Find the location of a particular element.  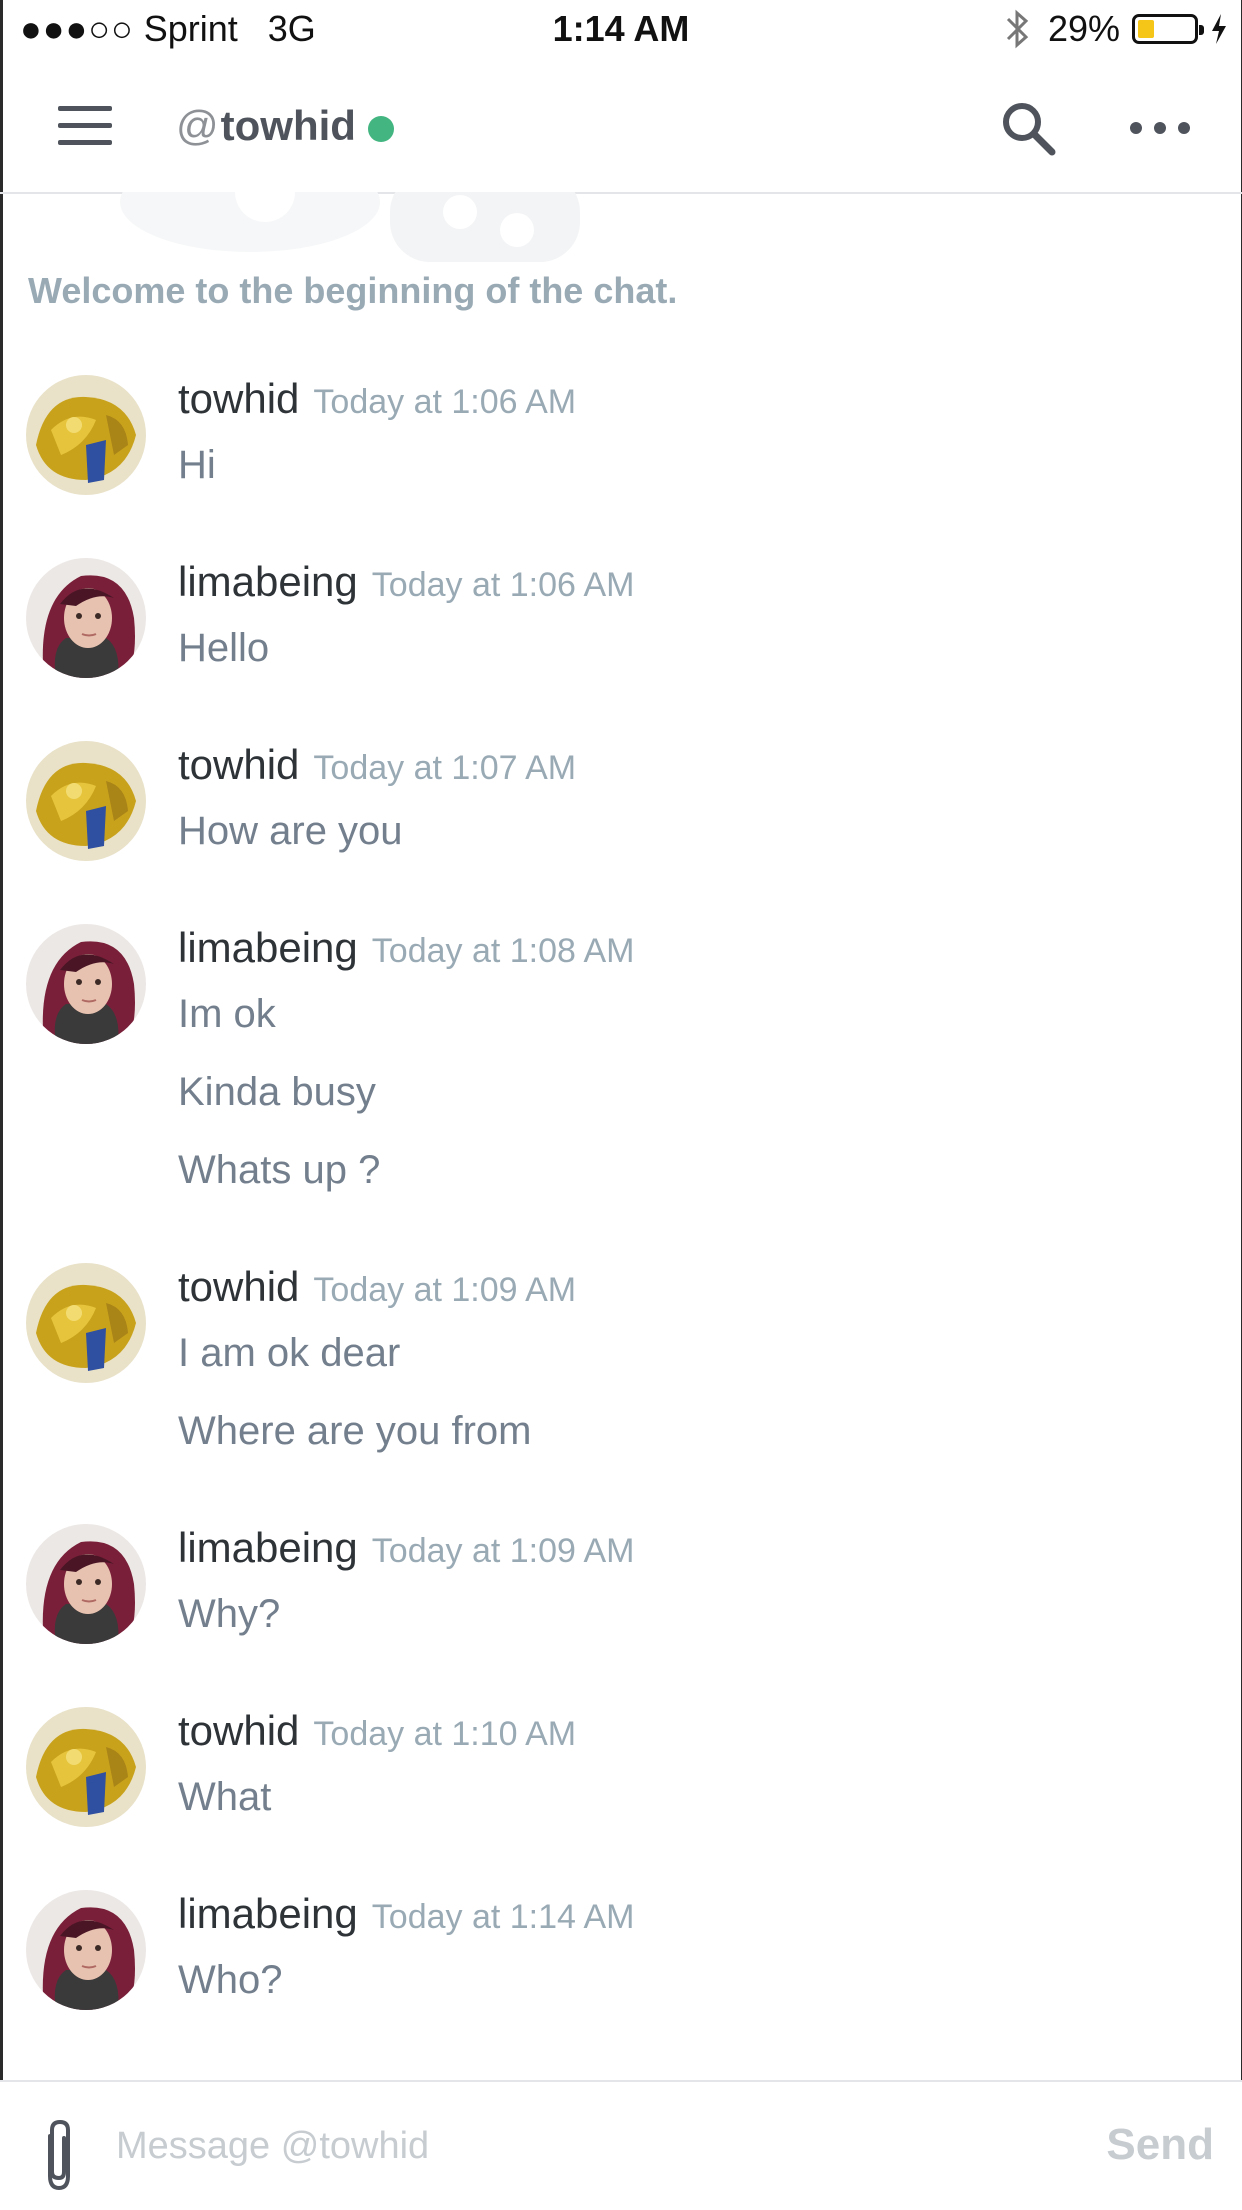

channel-title: @ towhid is located at coordinates (285, 126).